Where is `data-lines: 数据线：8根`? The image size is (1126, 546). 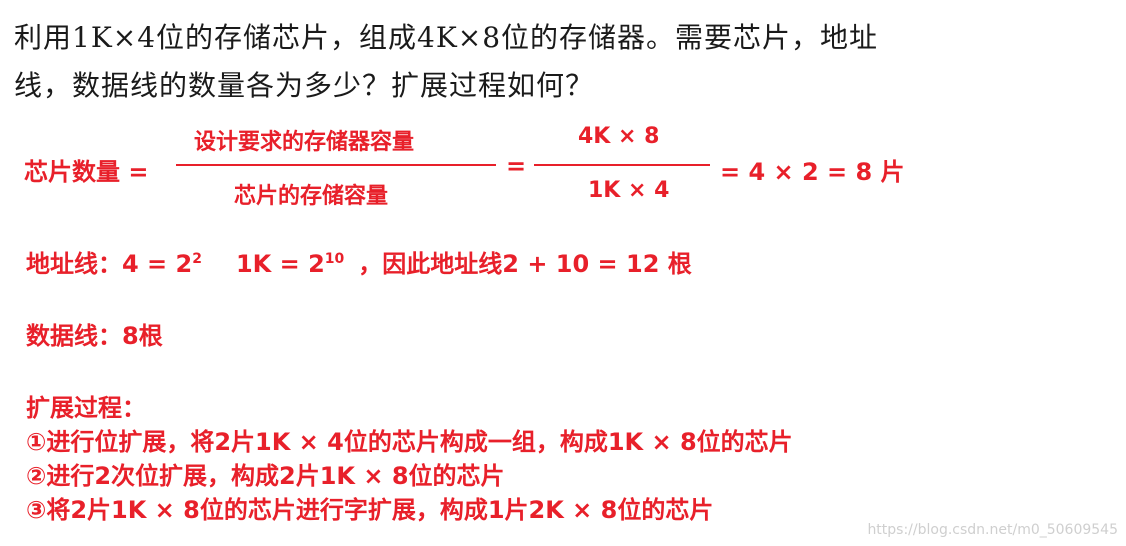
data-lines: 数据线：8根 is located at coordinates (94, 336).